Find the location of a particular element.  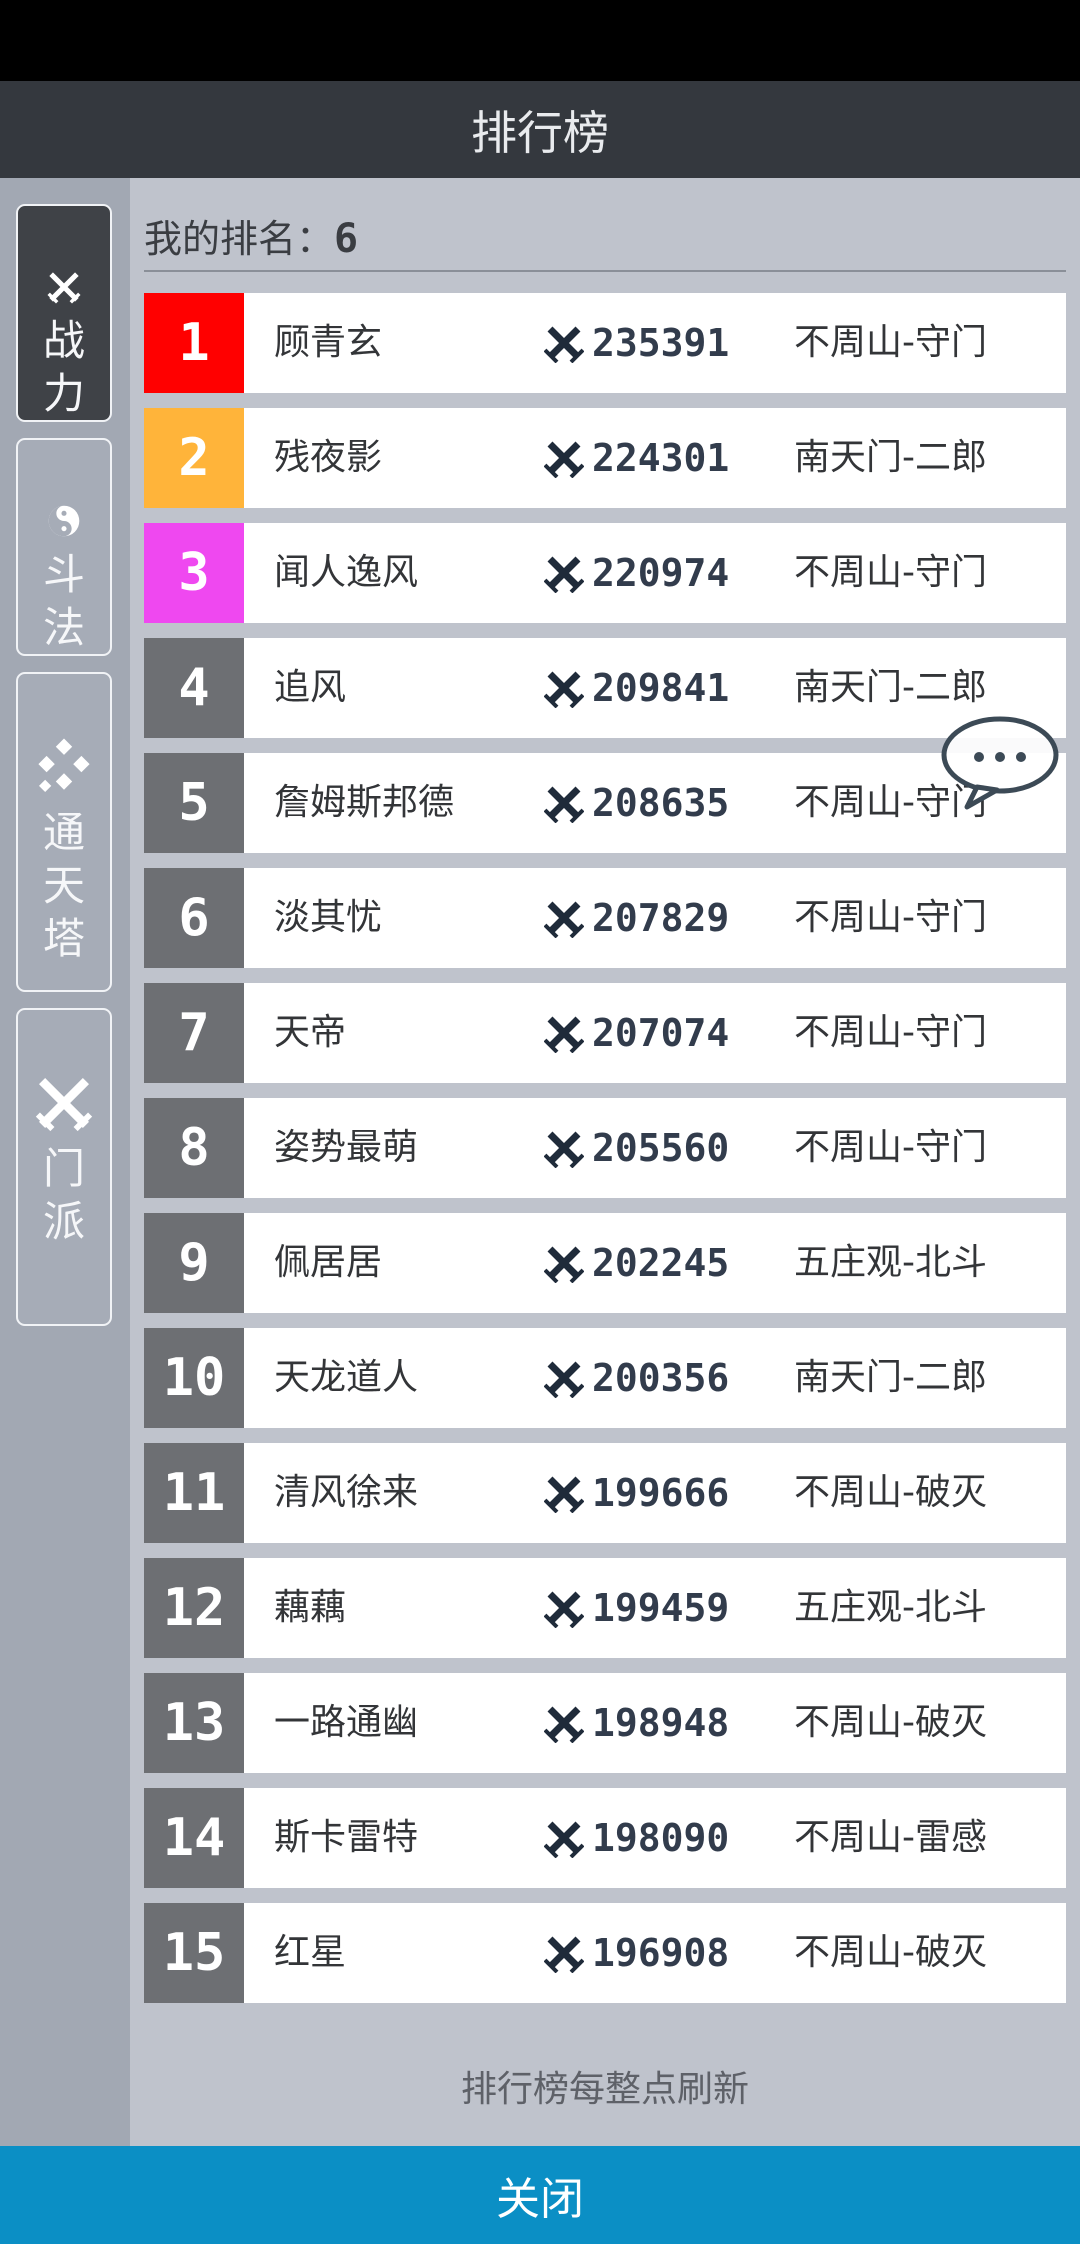

my-rank-value: 6 is located at coordinates (346, 239).